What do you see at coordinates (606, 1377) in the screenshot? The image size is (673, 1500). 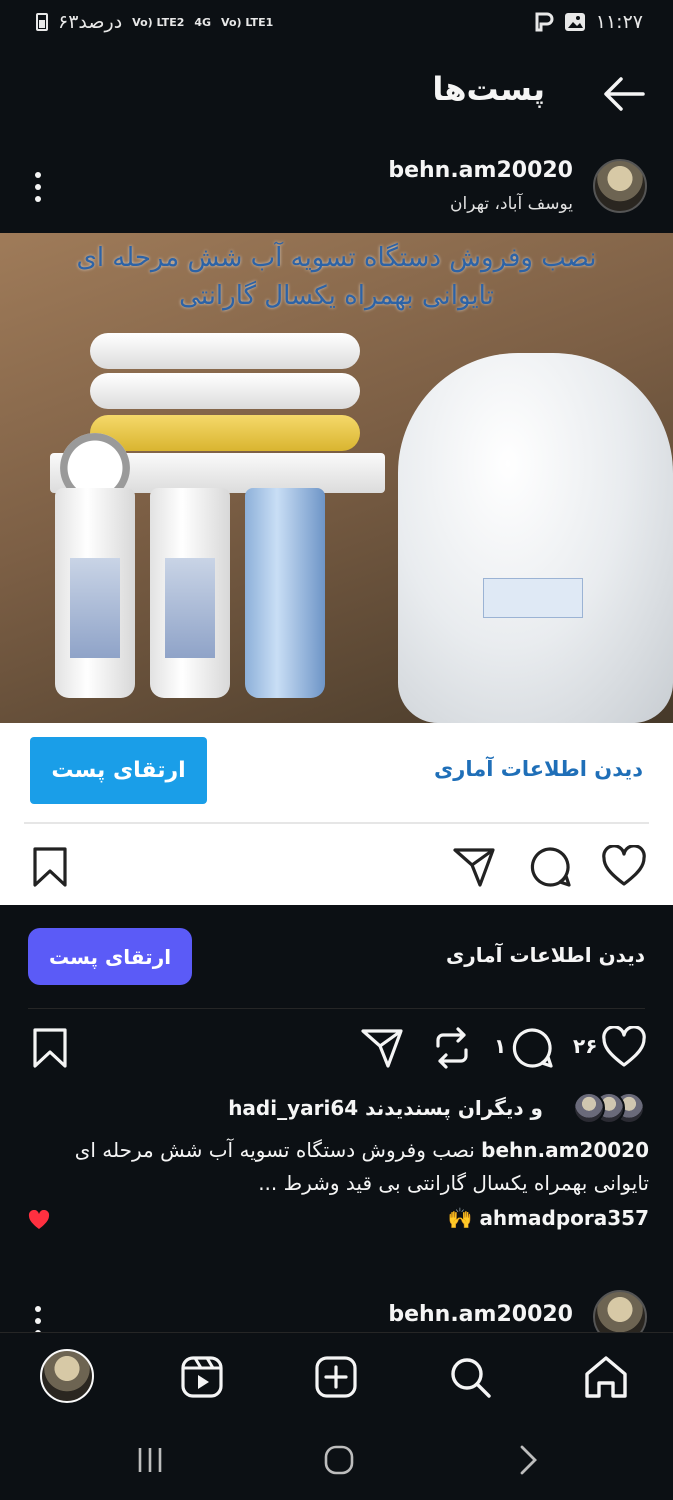 I see `home-icon` at bounding box center [606, 1377].